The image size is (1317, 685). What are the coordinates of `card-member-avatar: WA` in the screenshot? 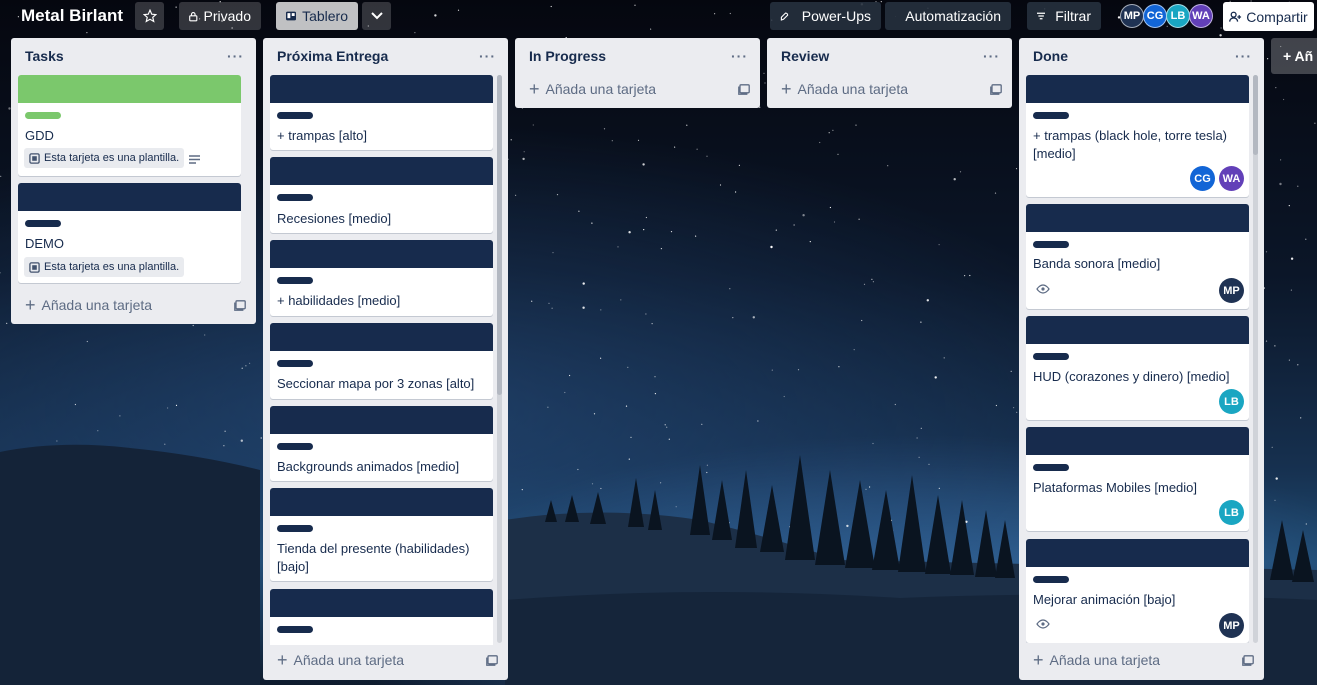 It's located at (1231, 178).